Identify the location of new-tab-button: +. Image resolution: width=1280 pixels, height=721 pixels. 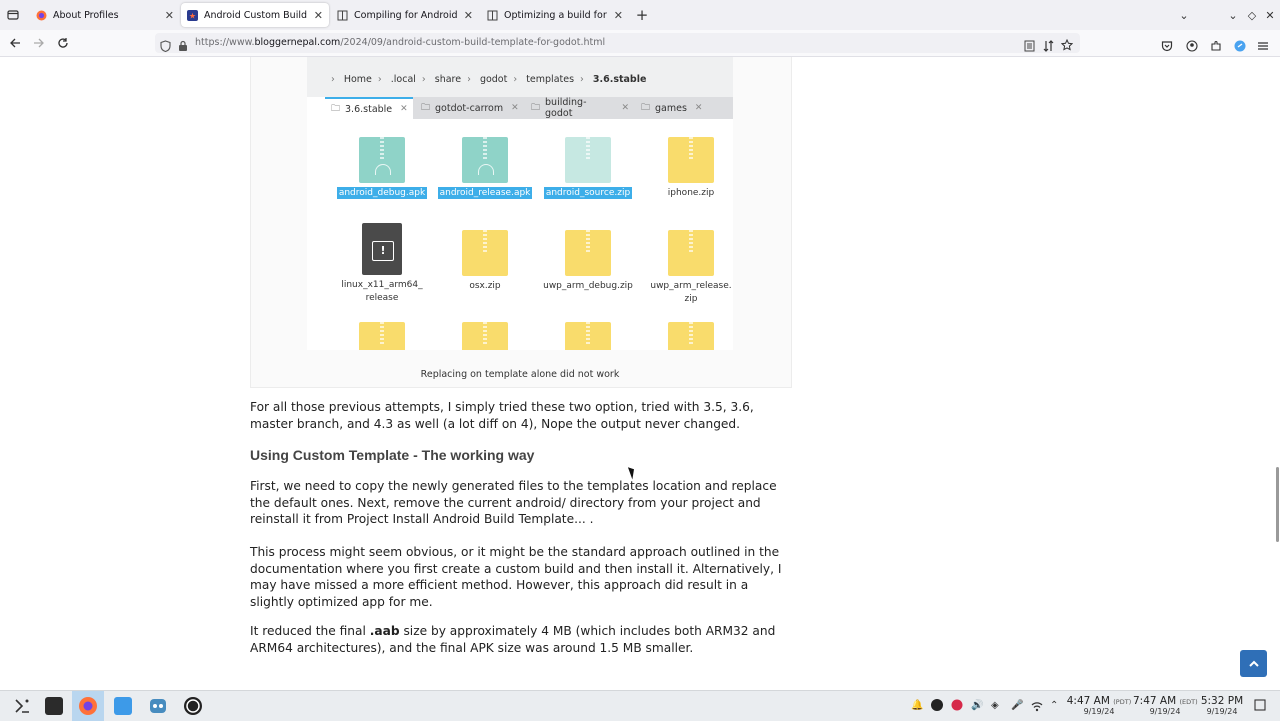
(642, 15).